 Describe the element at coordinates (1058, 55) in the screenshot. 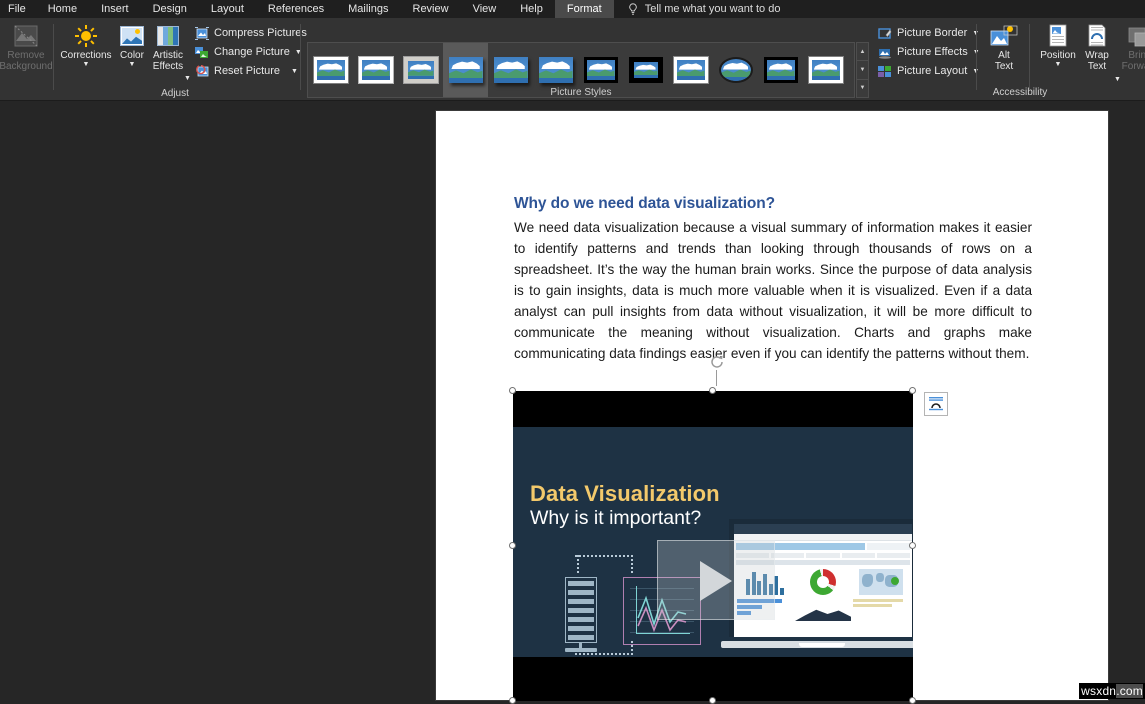

I see `position-label: Position` at that location.